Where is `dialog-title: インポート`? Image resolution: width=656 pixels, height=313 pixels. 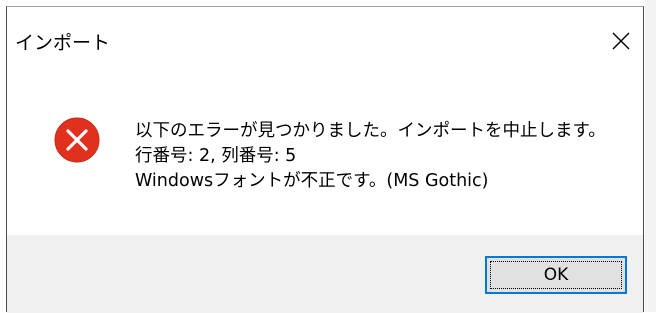
dialog-title: インポート is located at coordinates (63, 43).